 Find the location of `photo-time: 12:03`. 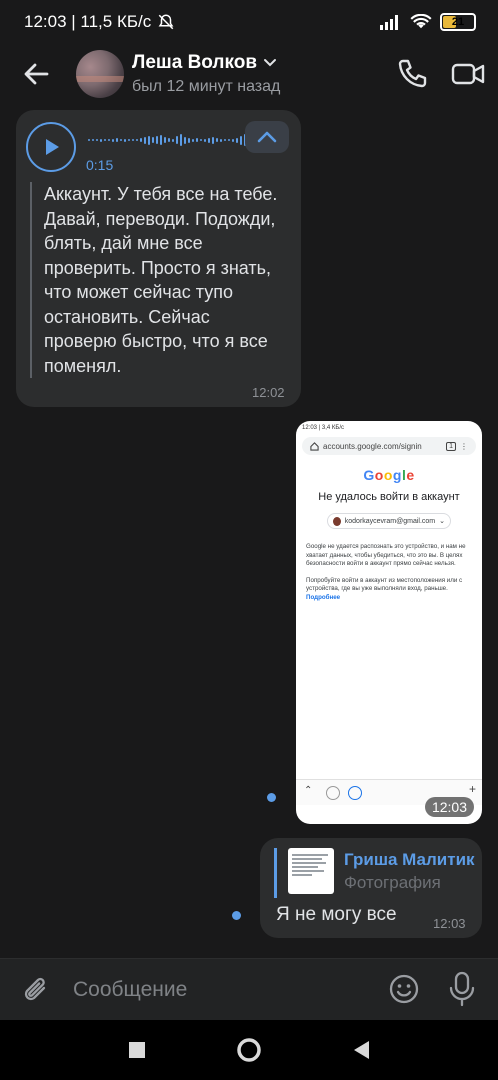

photo-time: 12:03 is located at coordinates (449, 807).